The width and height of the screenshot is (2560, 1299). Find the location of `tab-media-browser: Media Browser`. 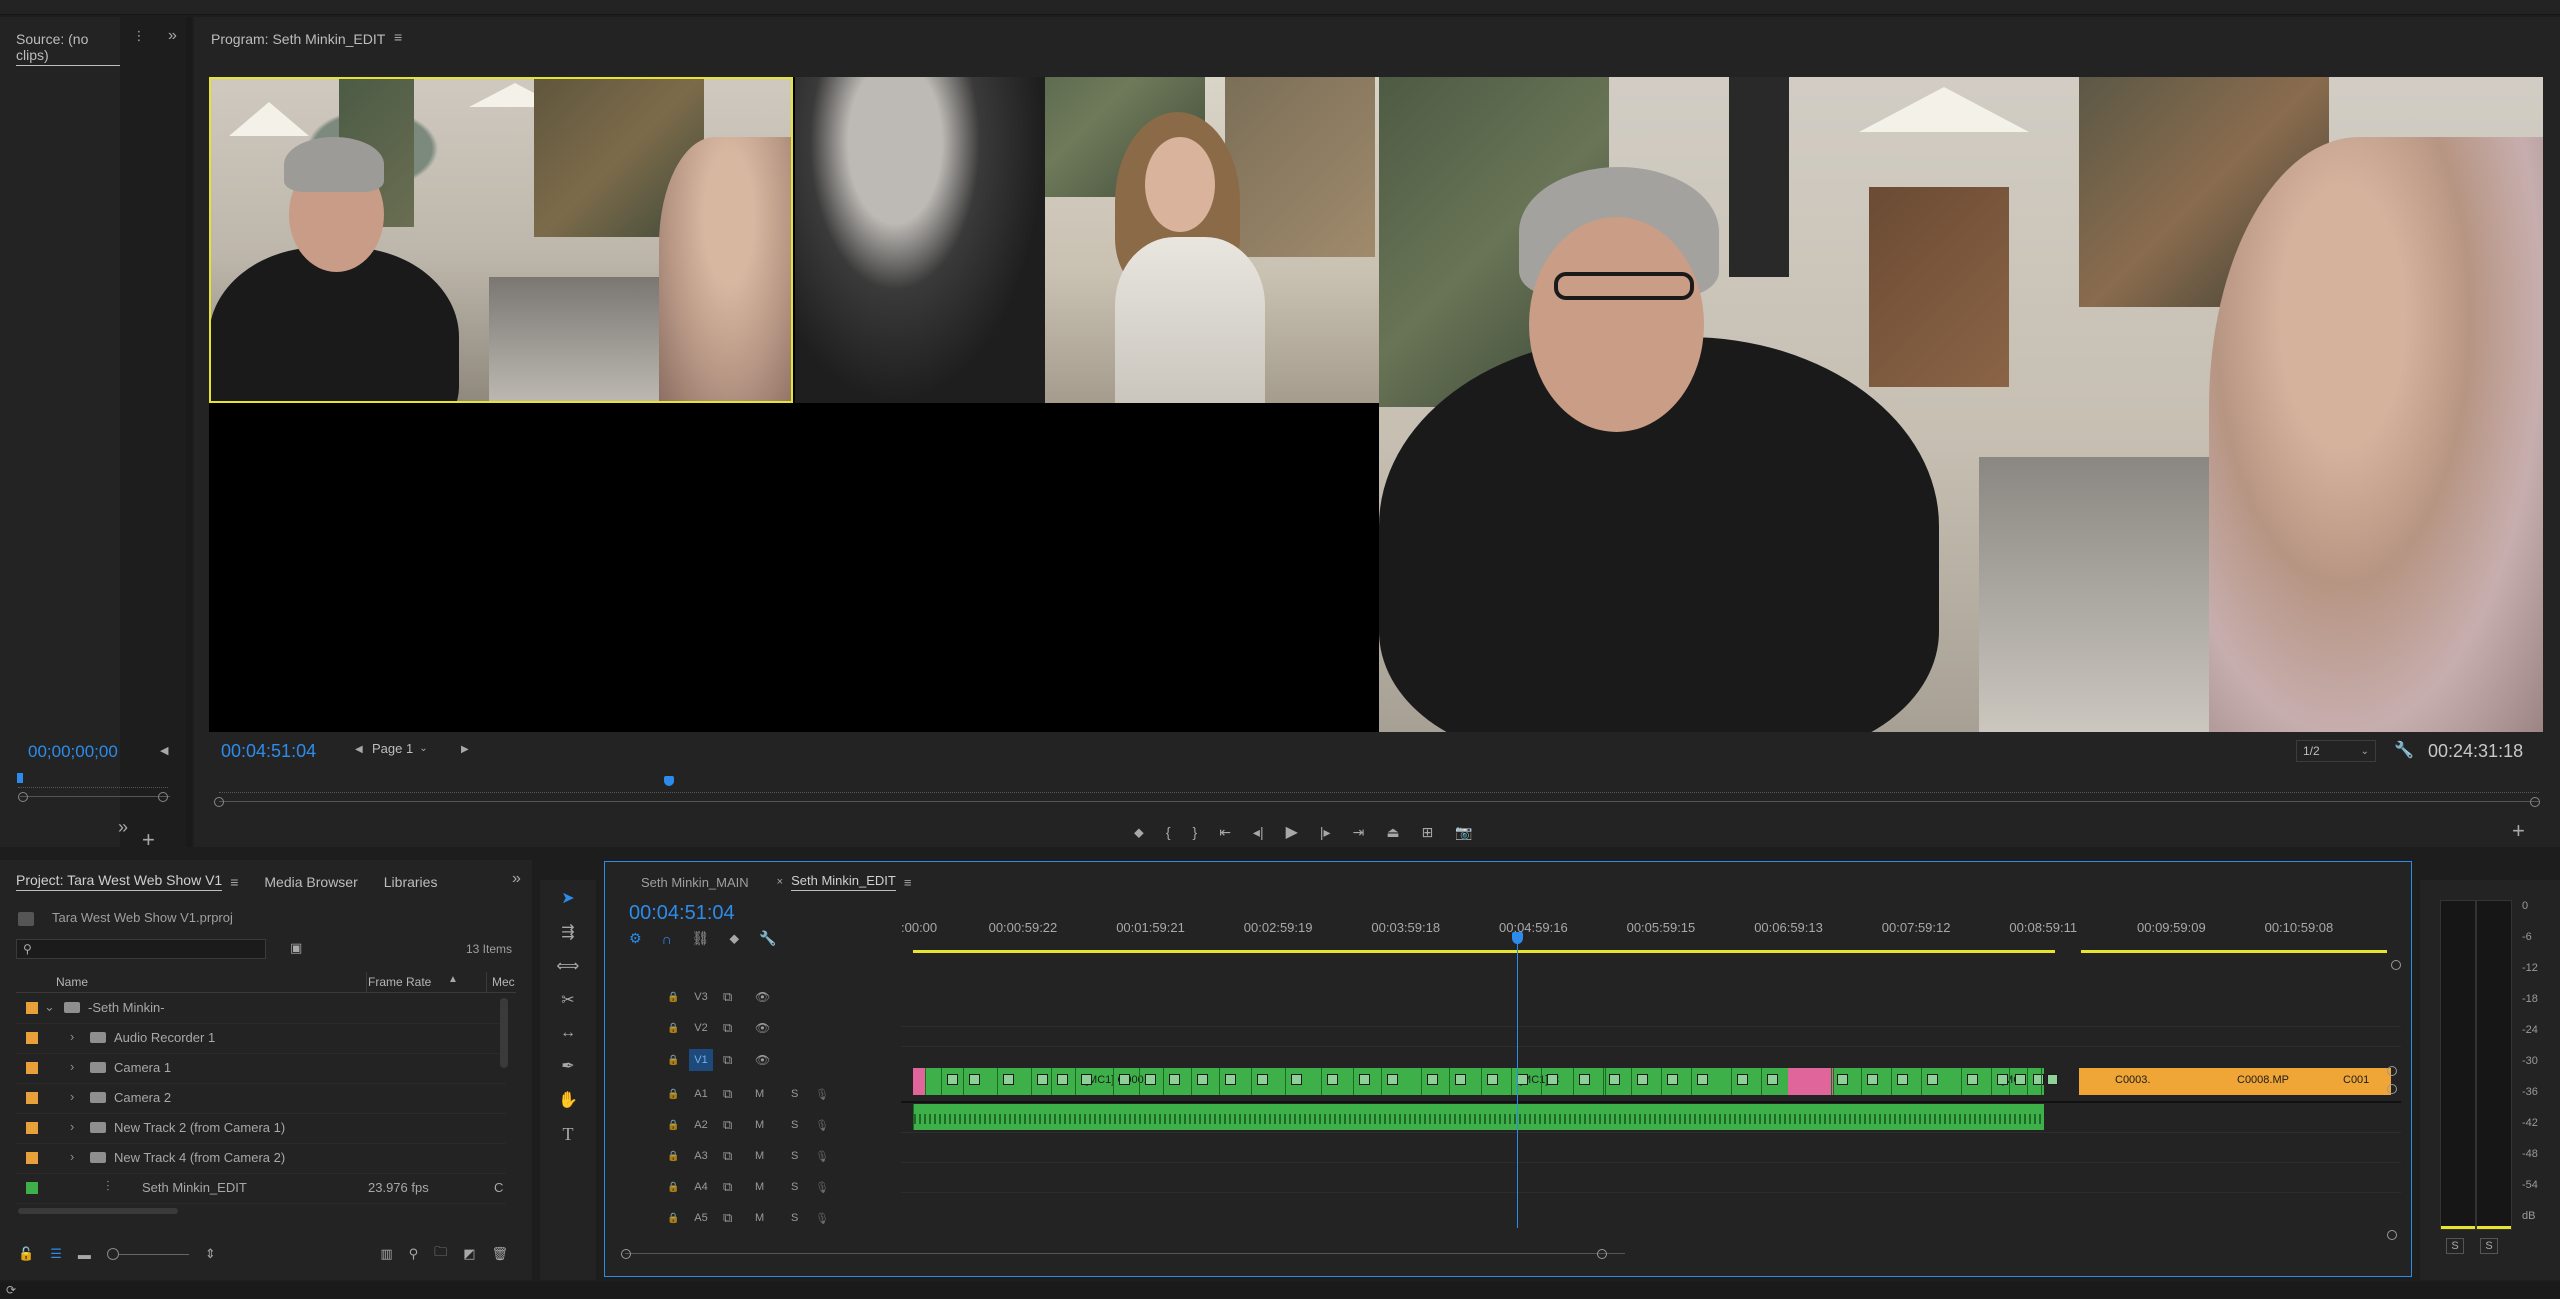

tab-media-browser: Media Browser is located at coordinates (310, 882).